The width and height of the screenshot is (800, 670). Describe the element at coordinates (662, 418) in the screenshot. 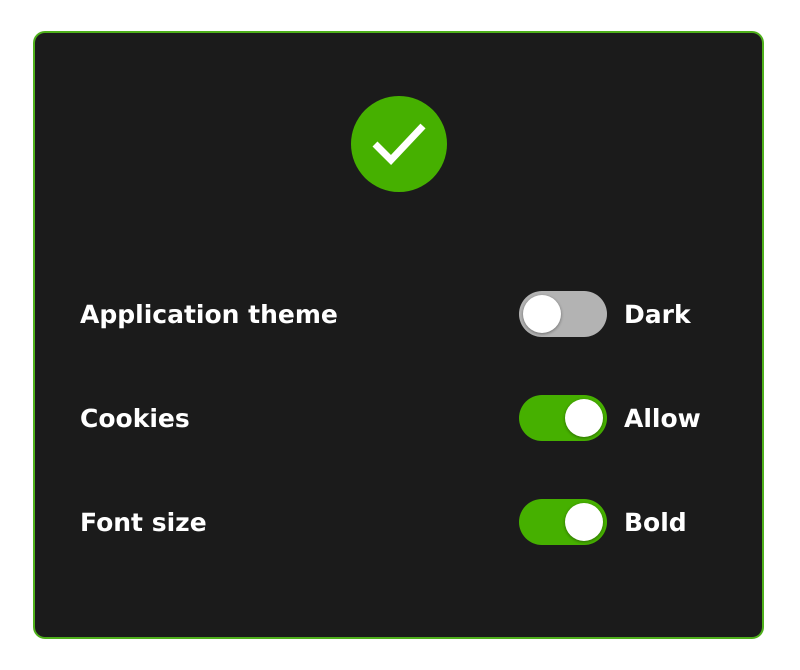

I see `setting-value: Allow` at that location.